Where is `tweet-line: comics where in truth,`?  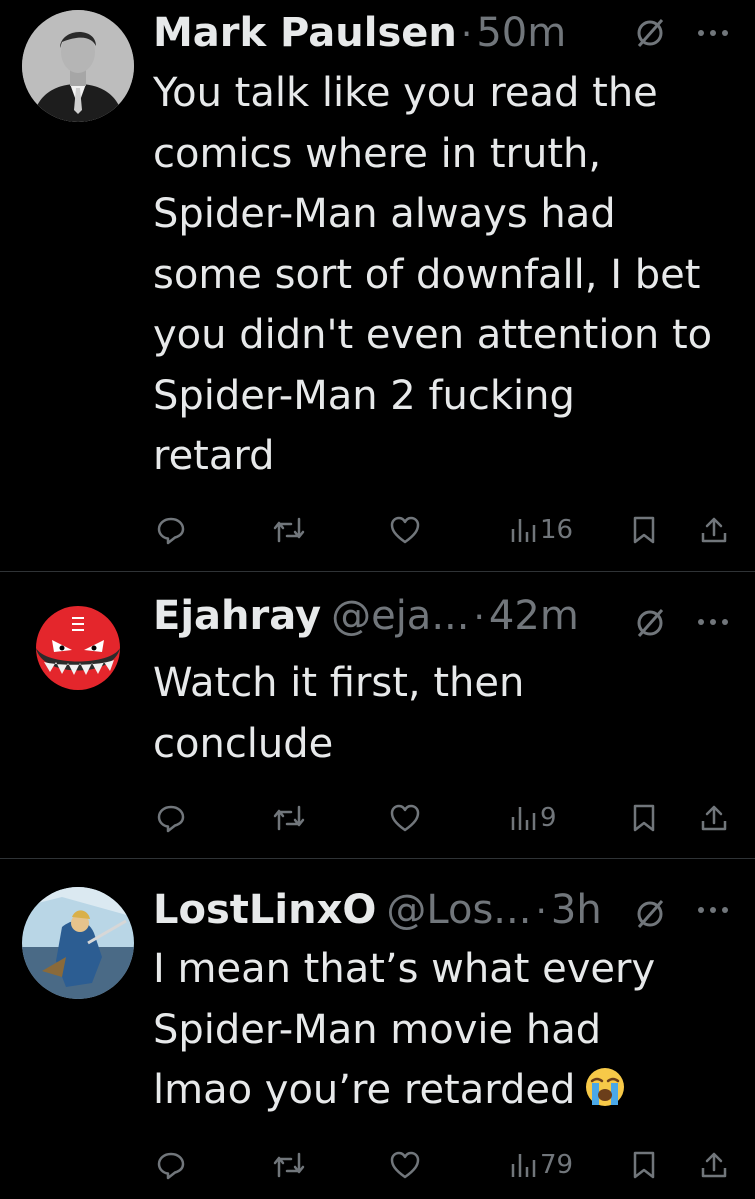 tweet-line: comics where in truth, is located at coordinates (377, 153).